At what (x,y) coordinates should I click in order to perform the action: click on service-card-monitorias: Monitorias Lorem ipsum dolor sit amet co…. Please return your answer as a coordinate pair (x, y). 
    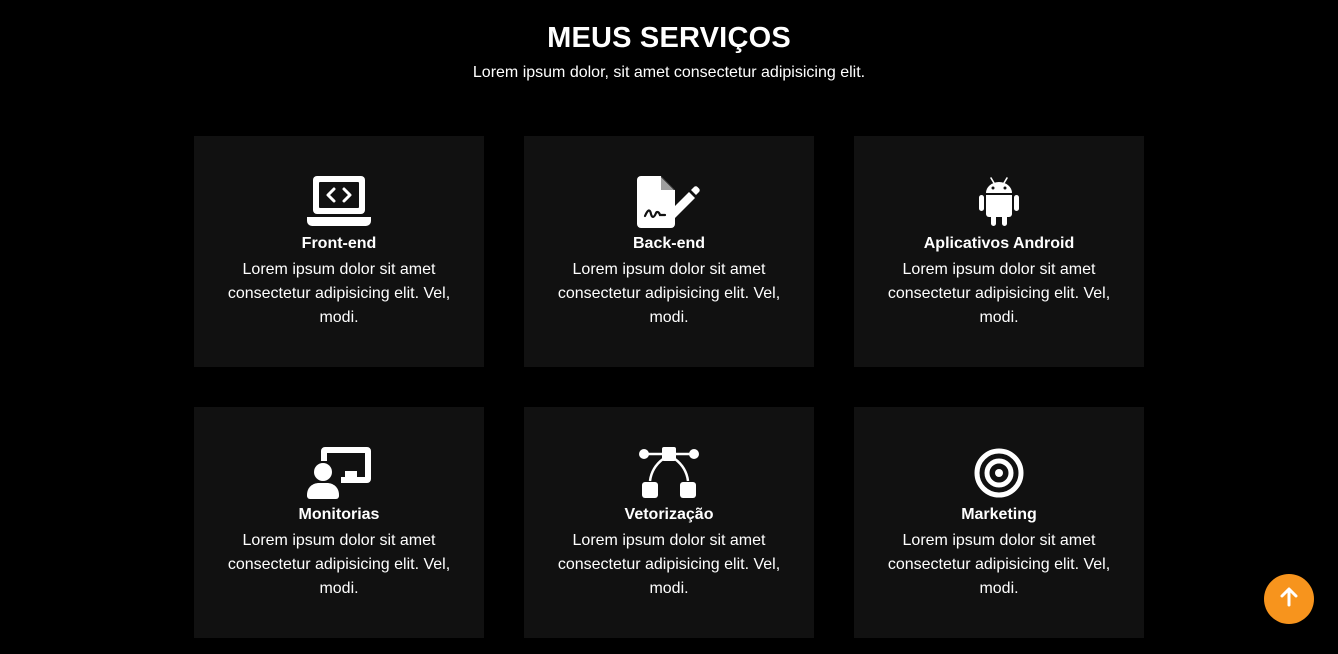
    Looking at the image, I should click on (339, 522).